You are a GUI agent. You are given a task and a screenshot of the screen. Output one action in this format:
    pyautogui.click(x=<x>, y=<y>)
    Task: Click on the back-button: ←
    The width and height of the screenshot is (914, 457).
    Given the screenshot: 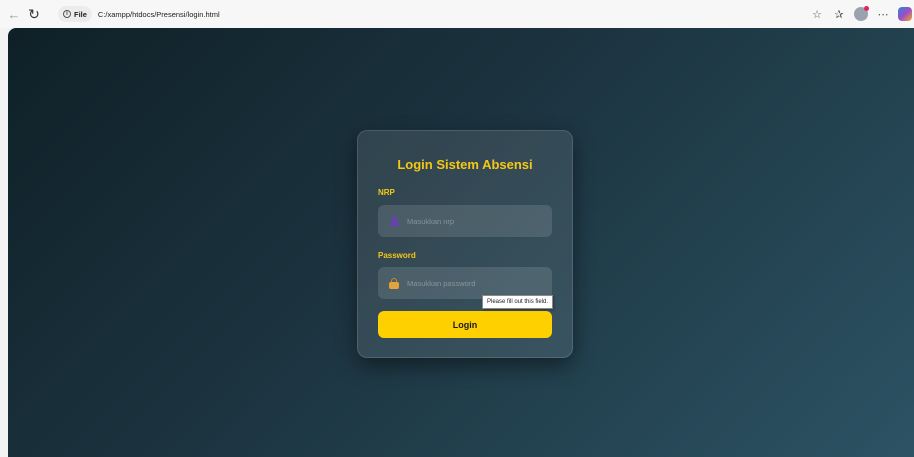 What is the action you would take?
    pyautogui.click(x=14, y=14)
    